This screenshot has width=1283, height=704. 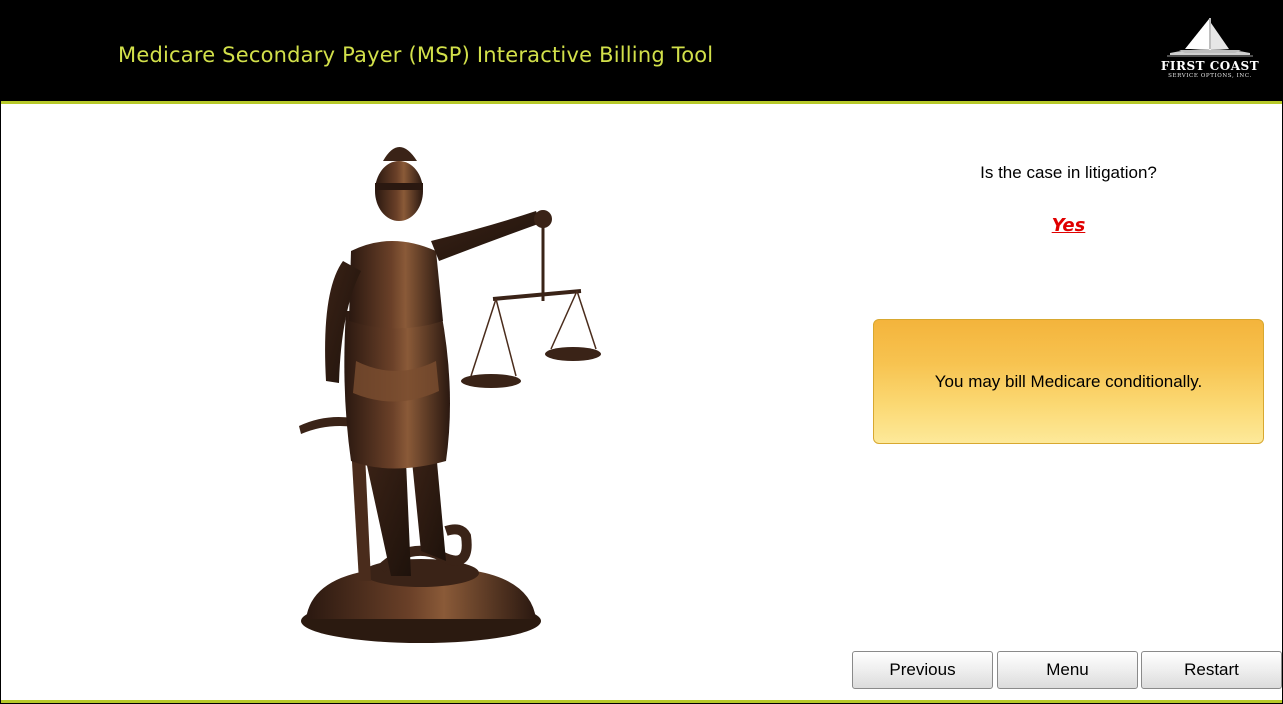 What do you see at coordinates (1211, 670) in the screenshot?
I see `restart-button: Restart` at bounding box center [1211, 670].